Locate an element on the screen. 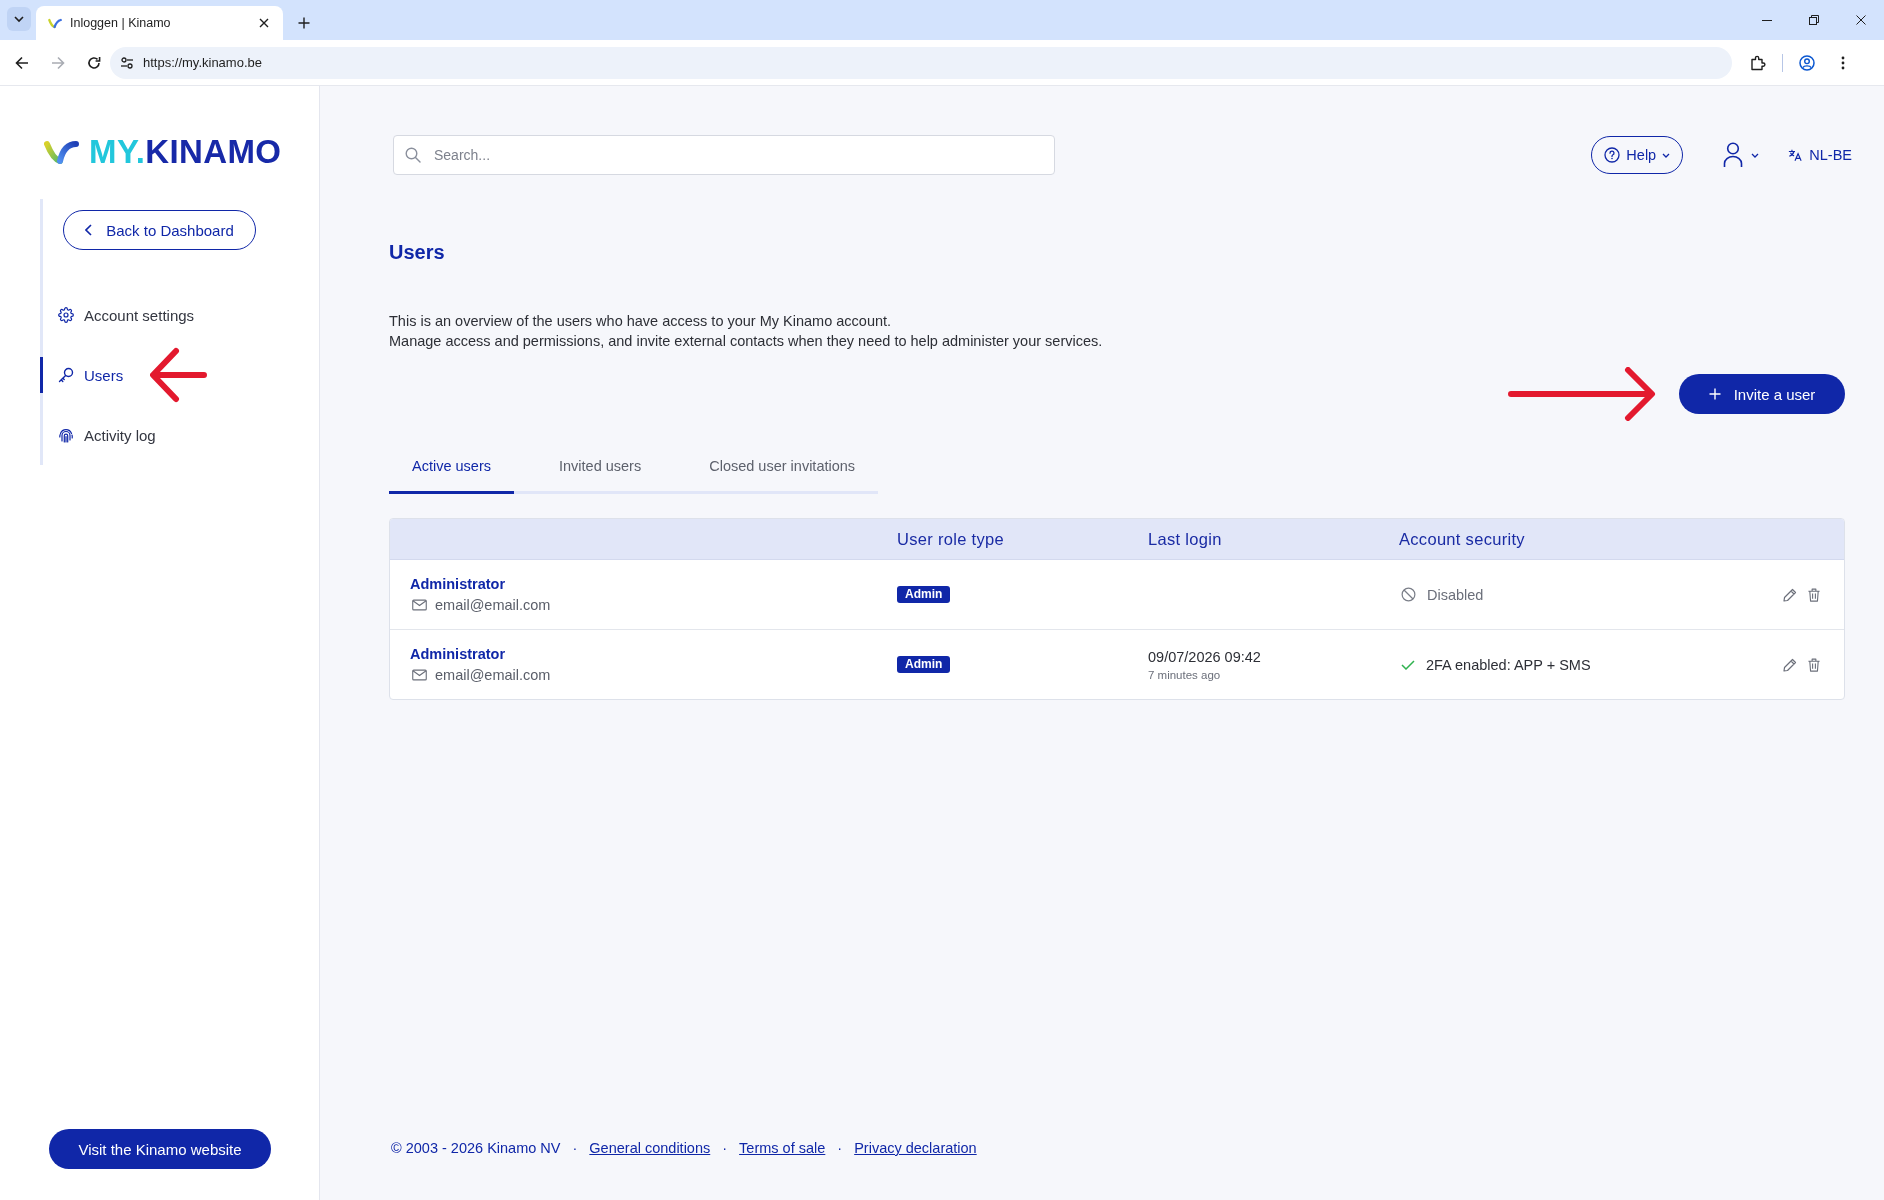 This screenshot has width=1884, height=1200. sidebar-item: Account settings is located at coordinates (120, 315).